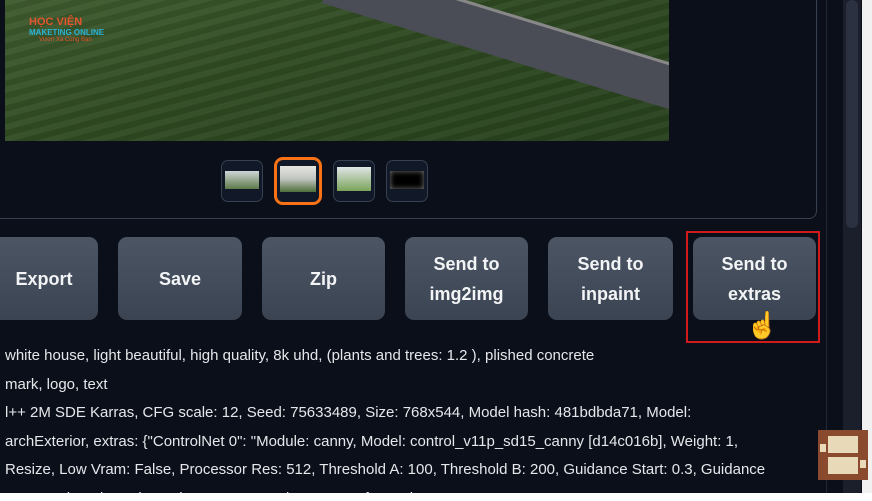  Describe the element at coordinates (56, 384) in the screenshot. I see `info-line: mark, logo, text` at that location.